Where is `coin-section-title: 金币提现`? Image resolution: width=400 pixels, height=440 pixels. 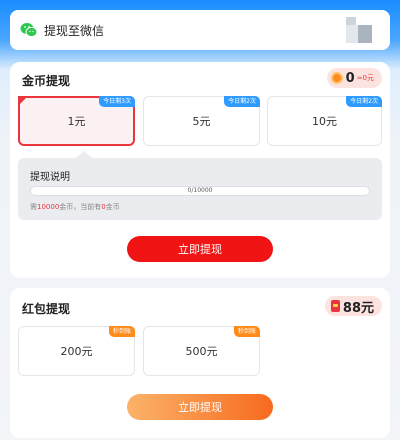 coin-section-title: 金币提现 is located at coordinates (46, 81).